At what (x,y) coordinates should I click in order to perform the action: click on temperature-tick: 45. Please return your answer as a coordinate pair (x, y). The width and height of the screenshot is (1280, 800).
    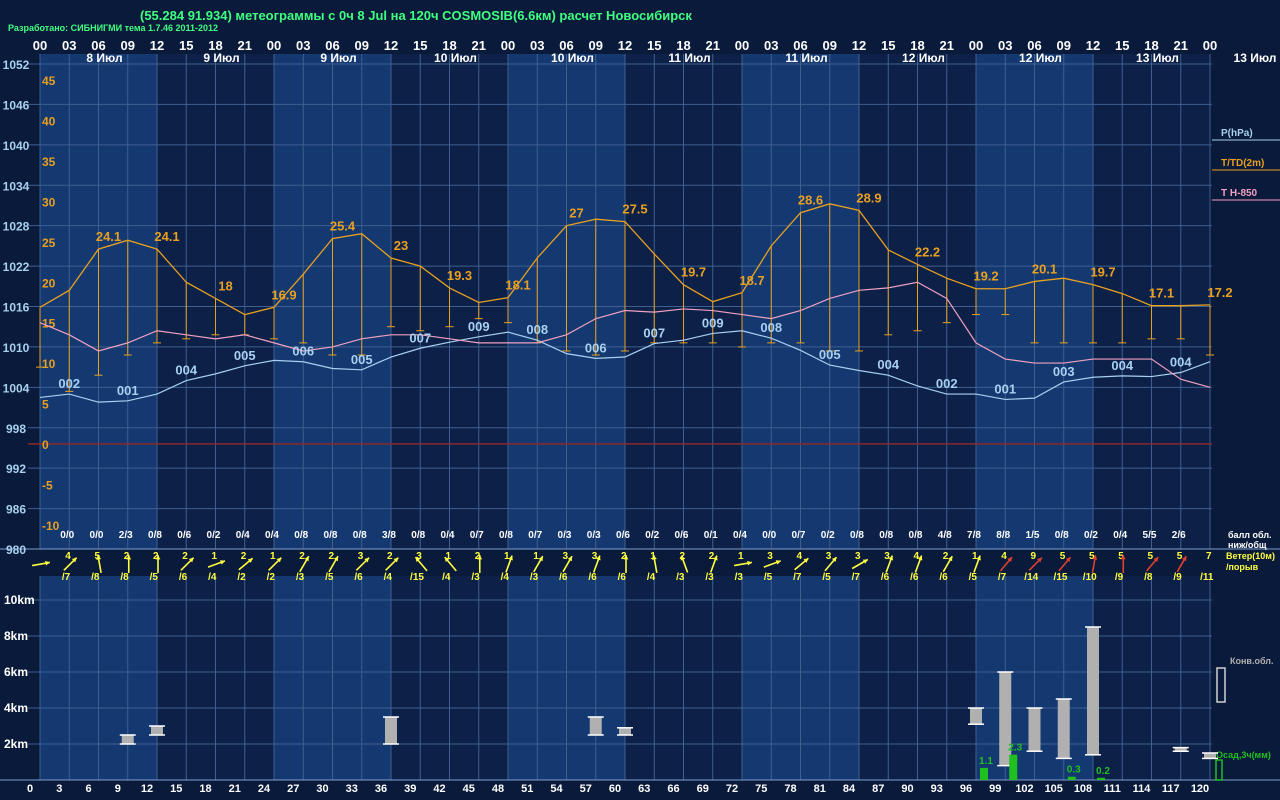
    Looking at the image, I should click on (49, 81).